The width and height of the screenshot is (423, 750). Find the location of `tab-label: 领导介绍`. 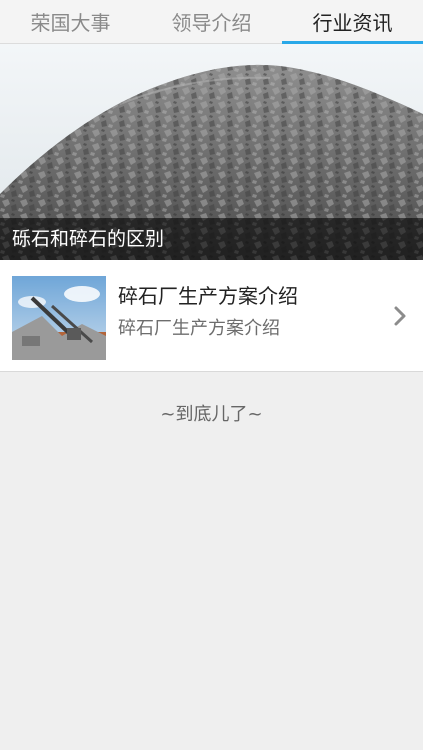

tab-label: 领导介绍 is located at coordinates (211, 23).